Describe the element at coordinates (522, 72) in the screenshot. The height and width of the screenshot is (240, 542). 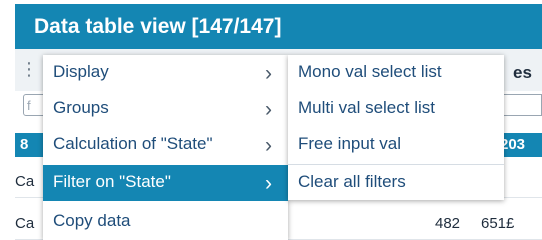
I see `toolbar-trailing-text: es` at that location.